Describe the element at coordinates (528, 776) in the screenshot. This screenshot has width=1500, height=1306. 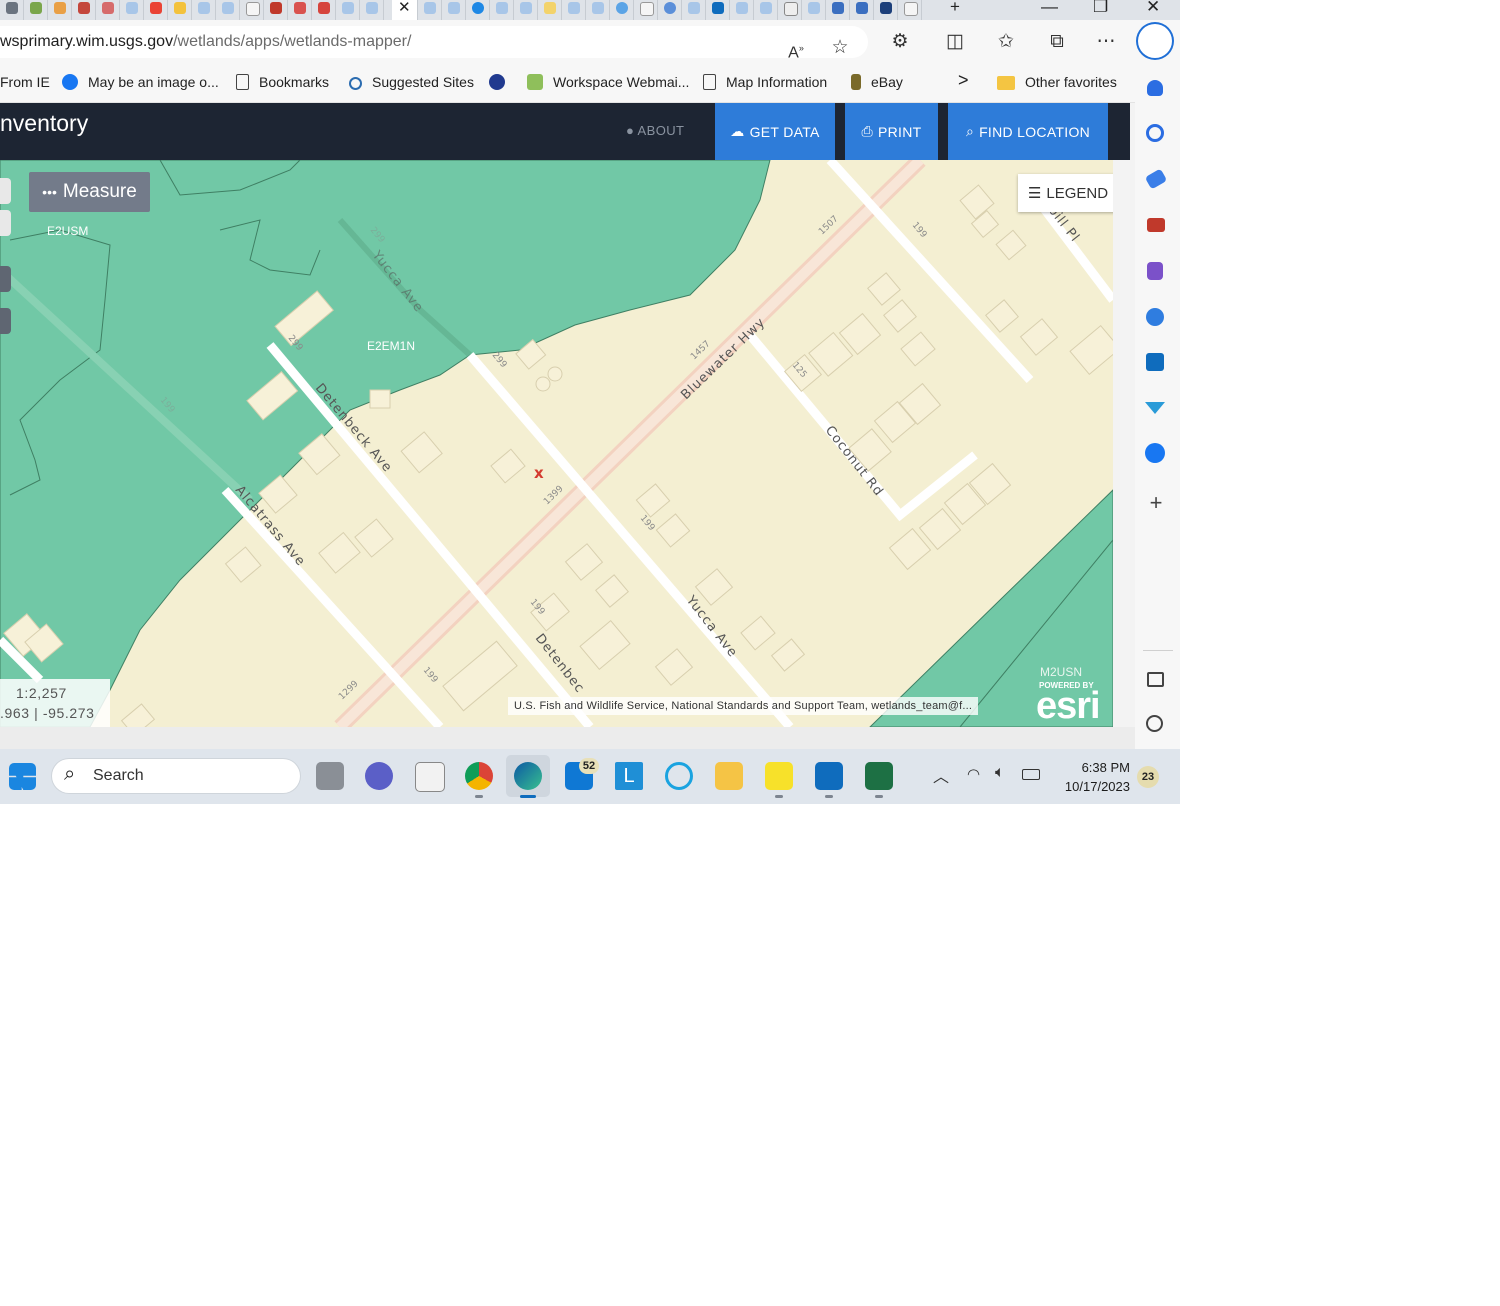
I see `edge-icon` at that location.